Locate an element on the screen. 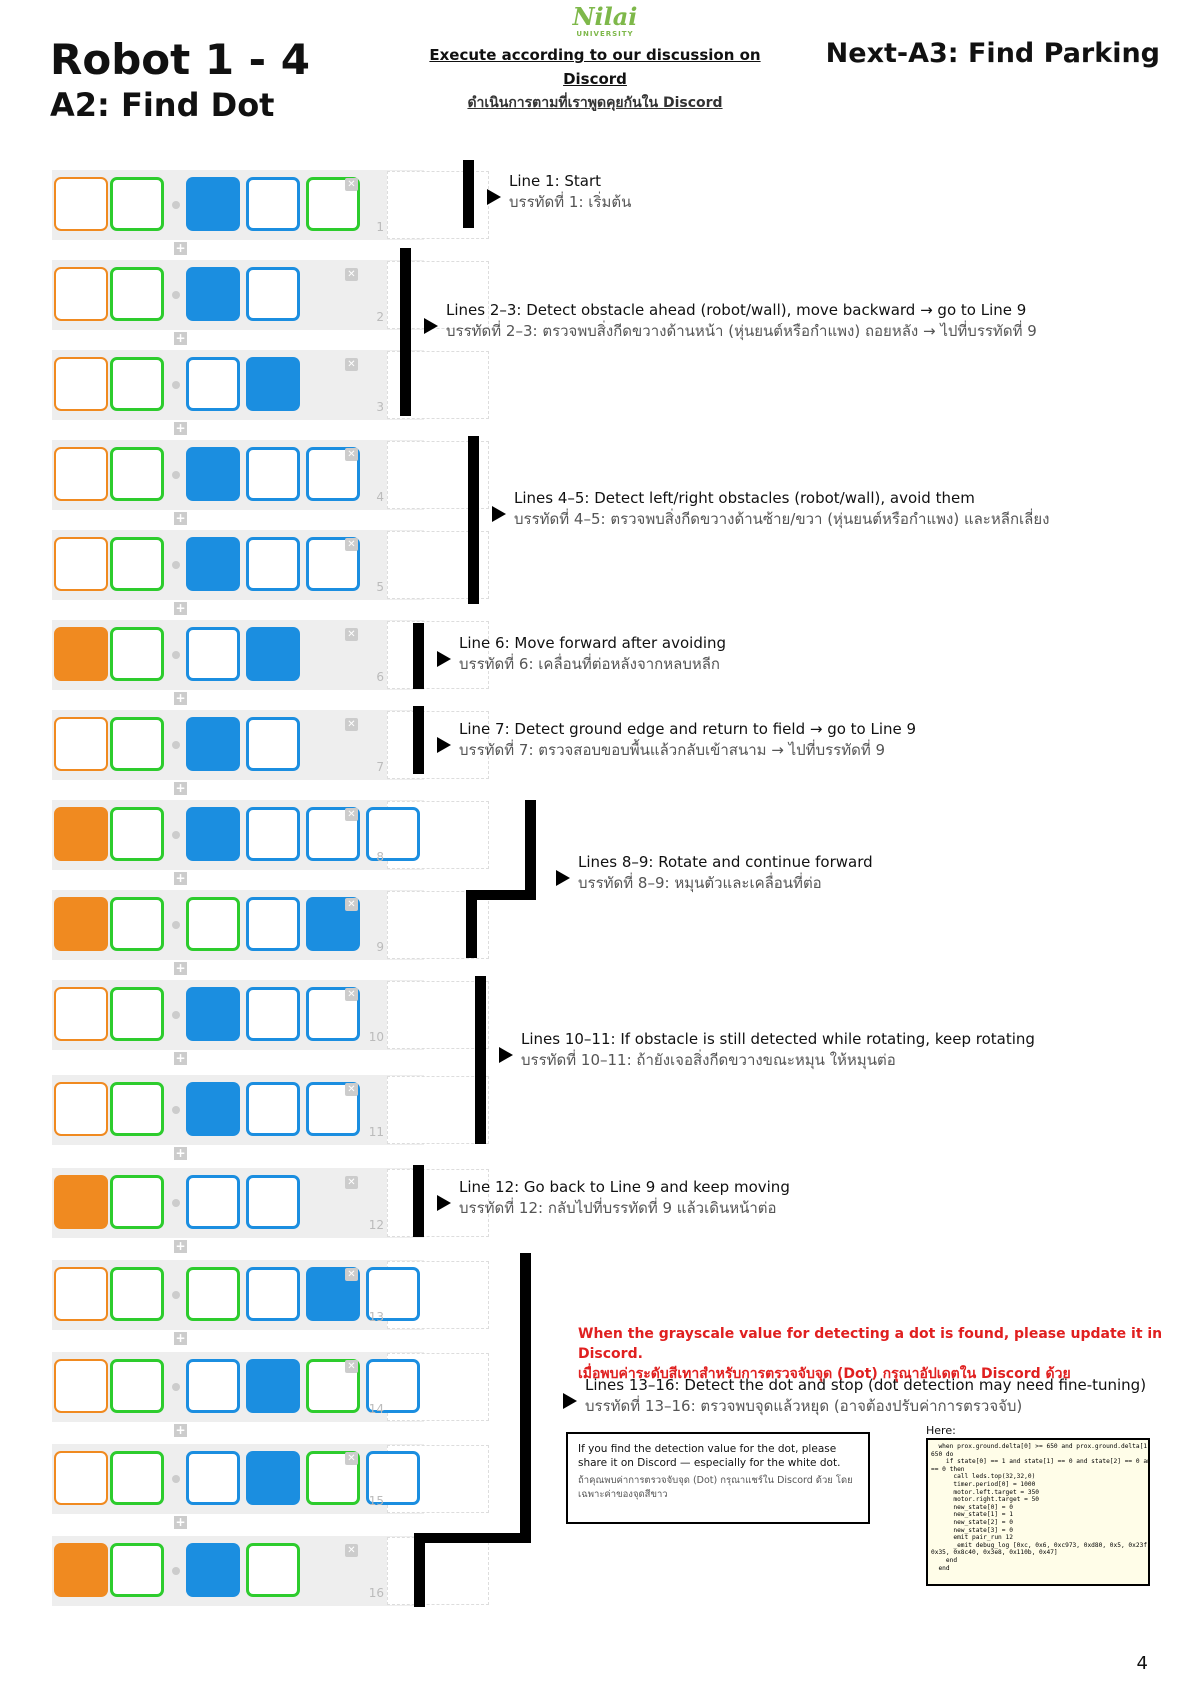 The height and width of the screenshot is (1684, 1190). row-number: 9 is located at coordinates (380, 947).